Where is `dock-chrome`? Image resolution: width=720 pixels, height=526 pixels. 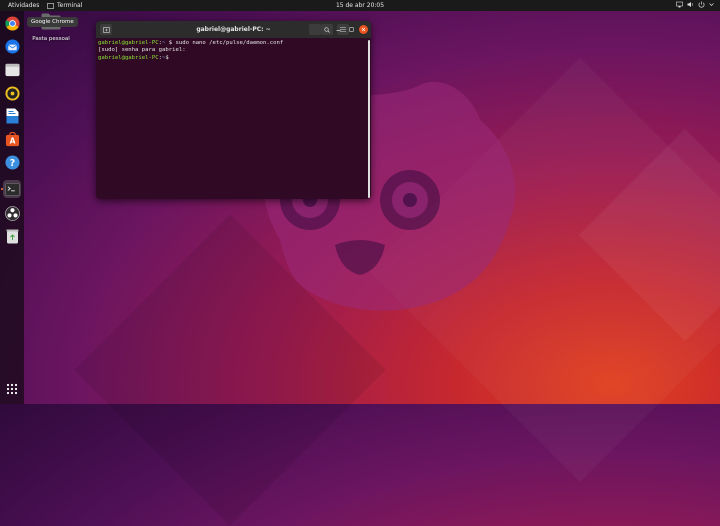 dock-chrome is located at coordinates (12, 23).